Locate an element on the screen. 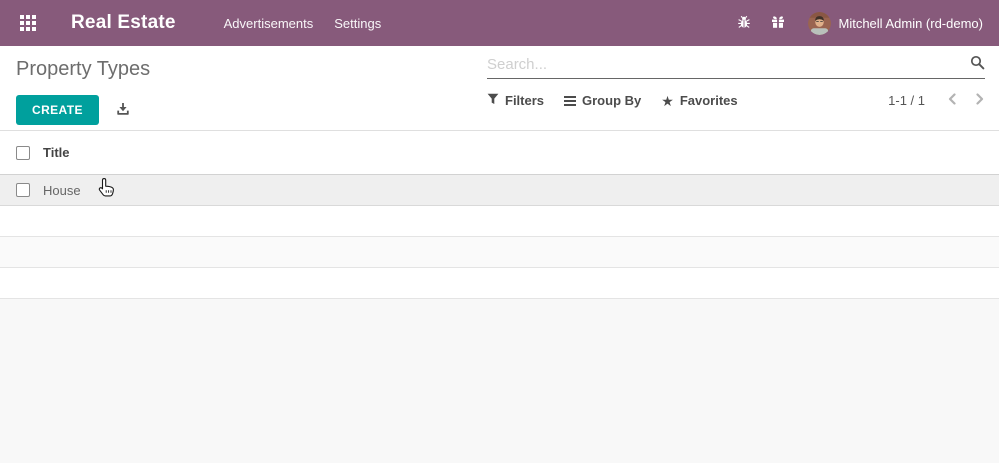  group-by-label: Group By is located at coordinates (612, 100).